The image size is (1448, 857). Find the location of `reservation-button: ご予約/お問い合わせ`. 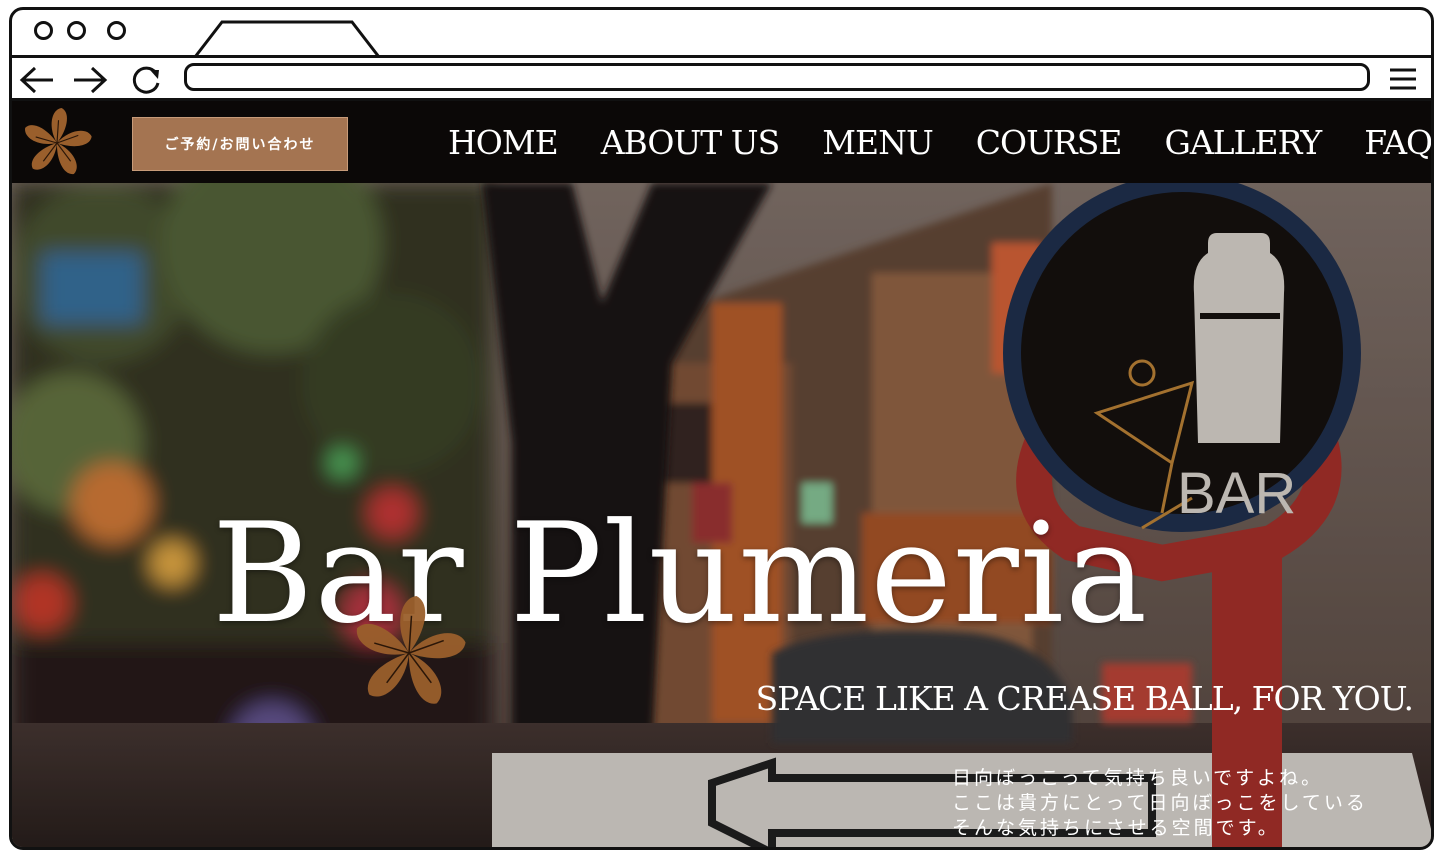

reservation-button: ご予約/お問い合わせ is located at coordinates (240, 144).